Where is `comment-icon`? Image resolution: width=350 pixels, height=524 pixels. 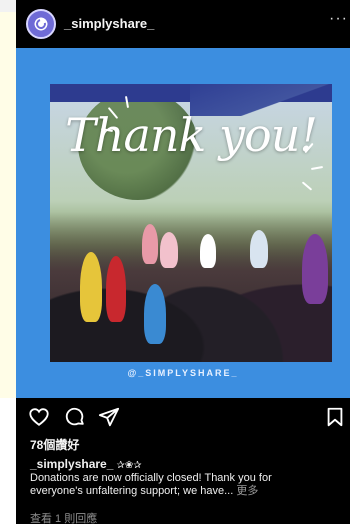
comment-icon is located at coordinates (75, 417).